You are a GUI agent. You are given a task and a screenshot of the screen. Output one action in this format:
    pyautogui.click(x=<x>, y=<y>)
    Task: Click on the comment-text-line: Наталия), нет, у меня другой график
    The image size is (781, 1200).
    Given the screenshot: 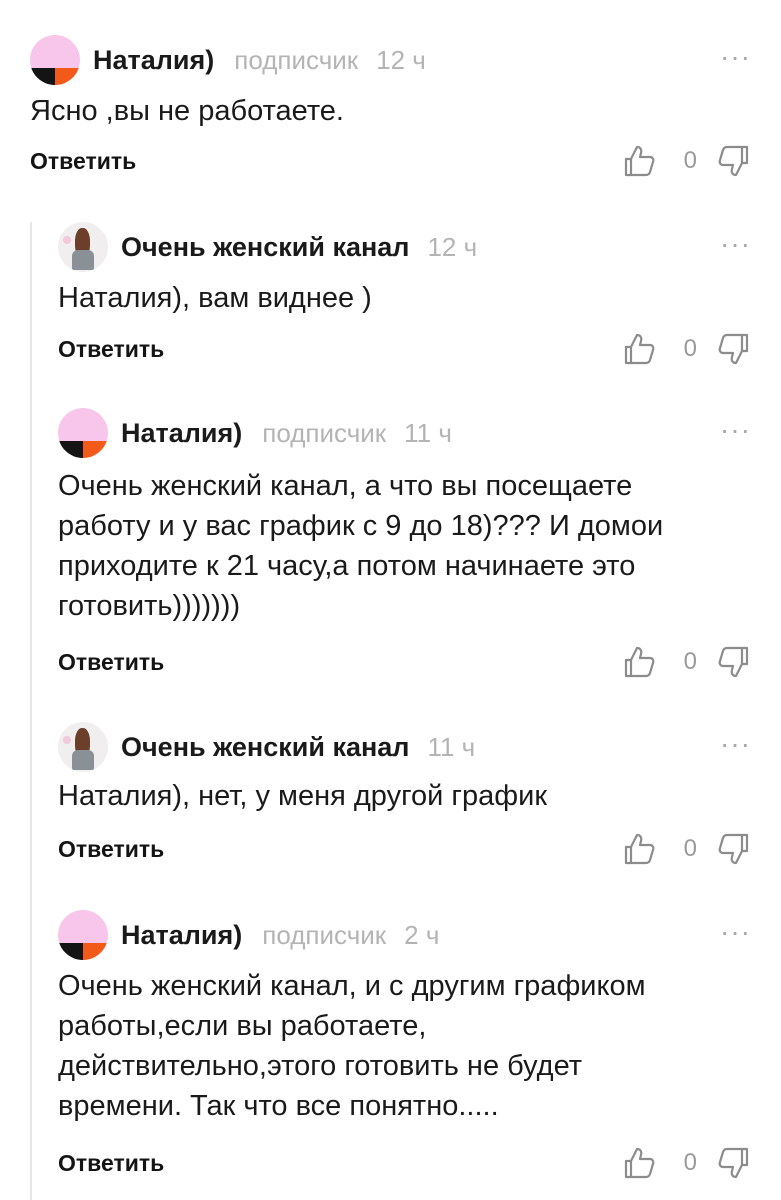 What is the action you would take?
    pyautogui.click(x=303, y=796)
    